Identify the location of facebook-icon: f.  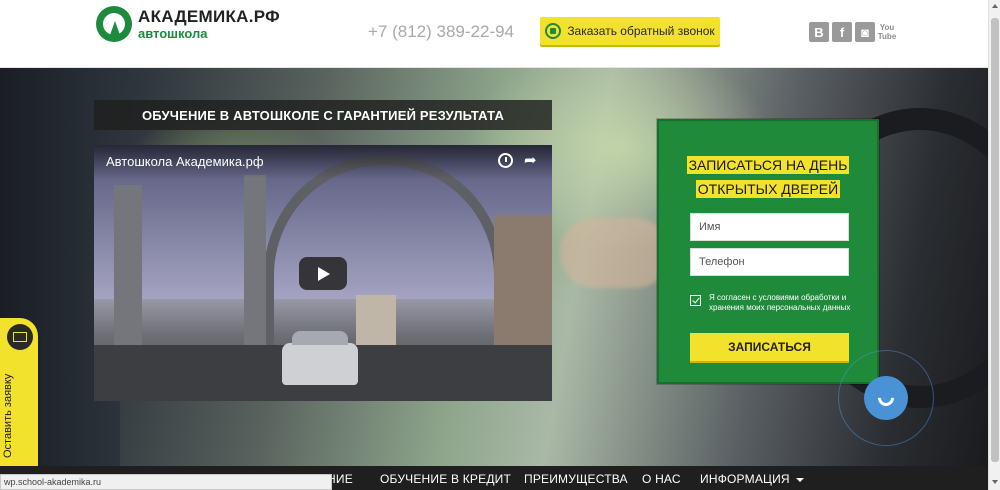
(842, 32).